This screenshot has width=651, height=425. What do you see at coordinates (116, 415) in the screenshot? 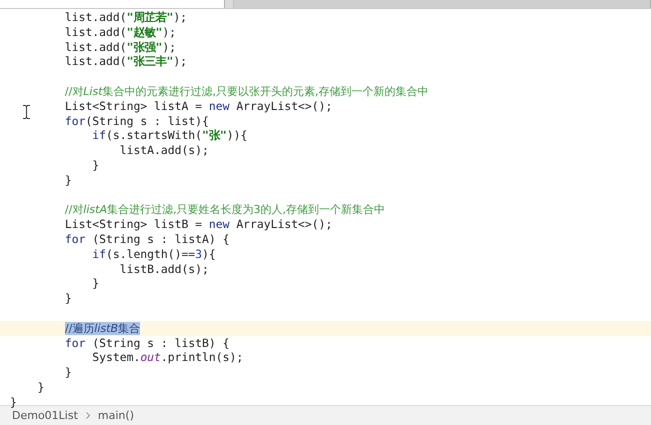
I see `breadcrumb-item: main()` at bounding box center [116, 415].